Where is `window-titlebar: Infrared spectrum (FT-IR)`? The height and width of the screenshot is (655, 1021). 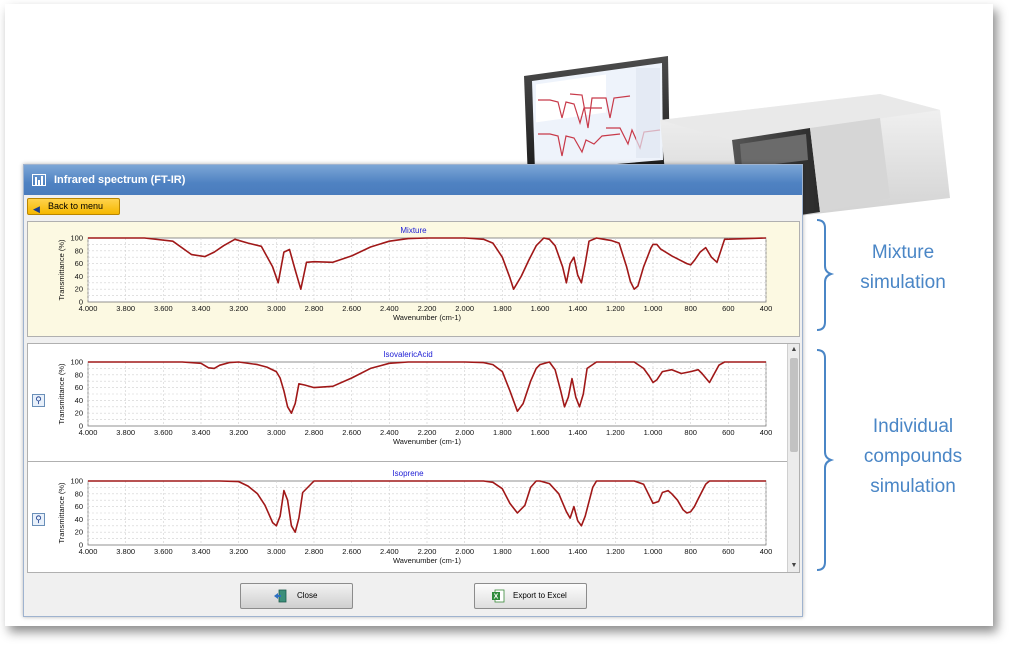 window-titlebar: Infrared spectrum (FT-IR) is located at coordinates (413, 180).